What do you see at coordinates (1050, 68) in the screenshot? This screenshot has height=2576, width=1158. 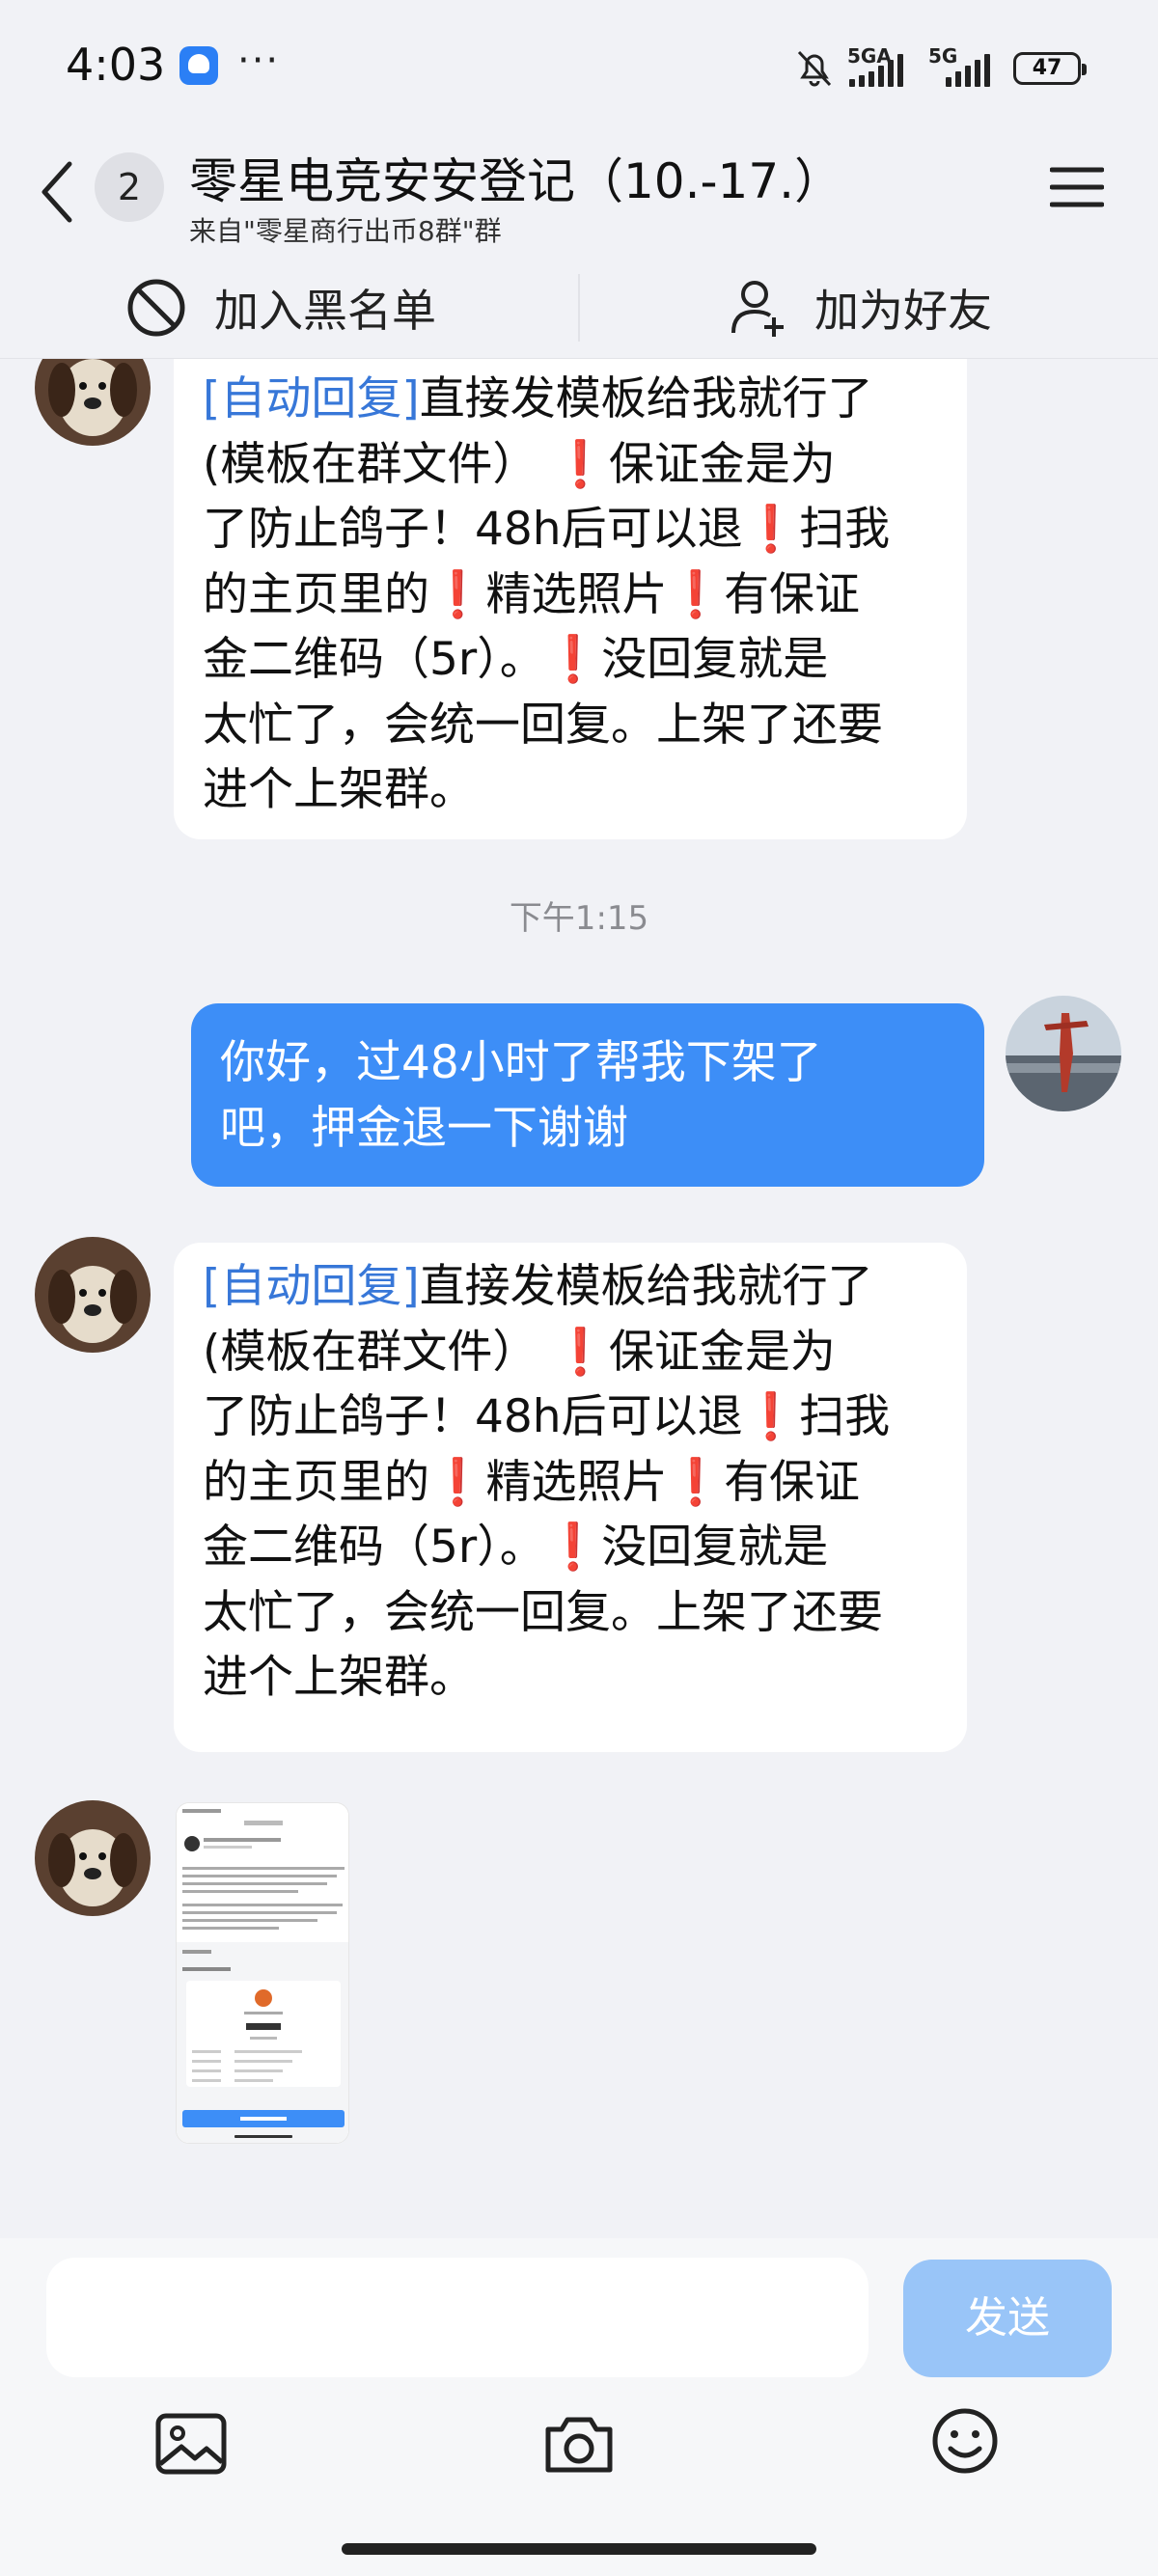 I see `battery-icon: 47` at bounding box center [1050, 68].